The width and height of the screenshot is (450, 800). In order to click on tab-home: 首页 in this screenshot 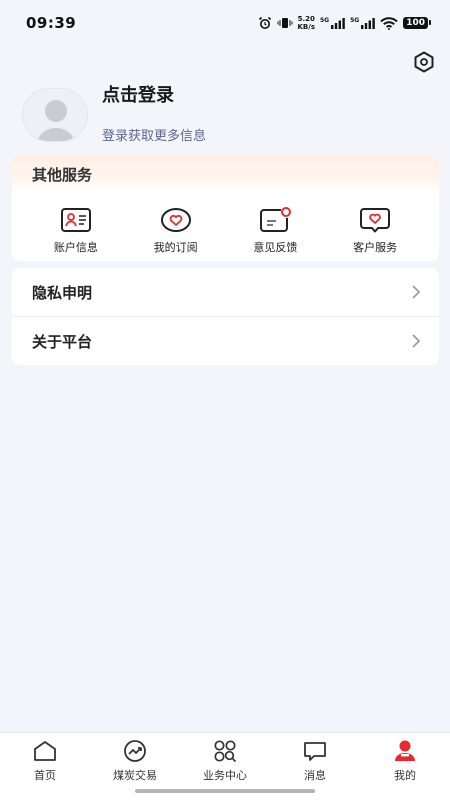, I will do `click(45, 766)`.